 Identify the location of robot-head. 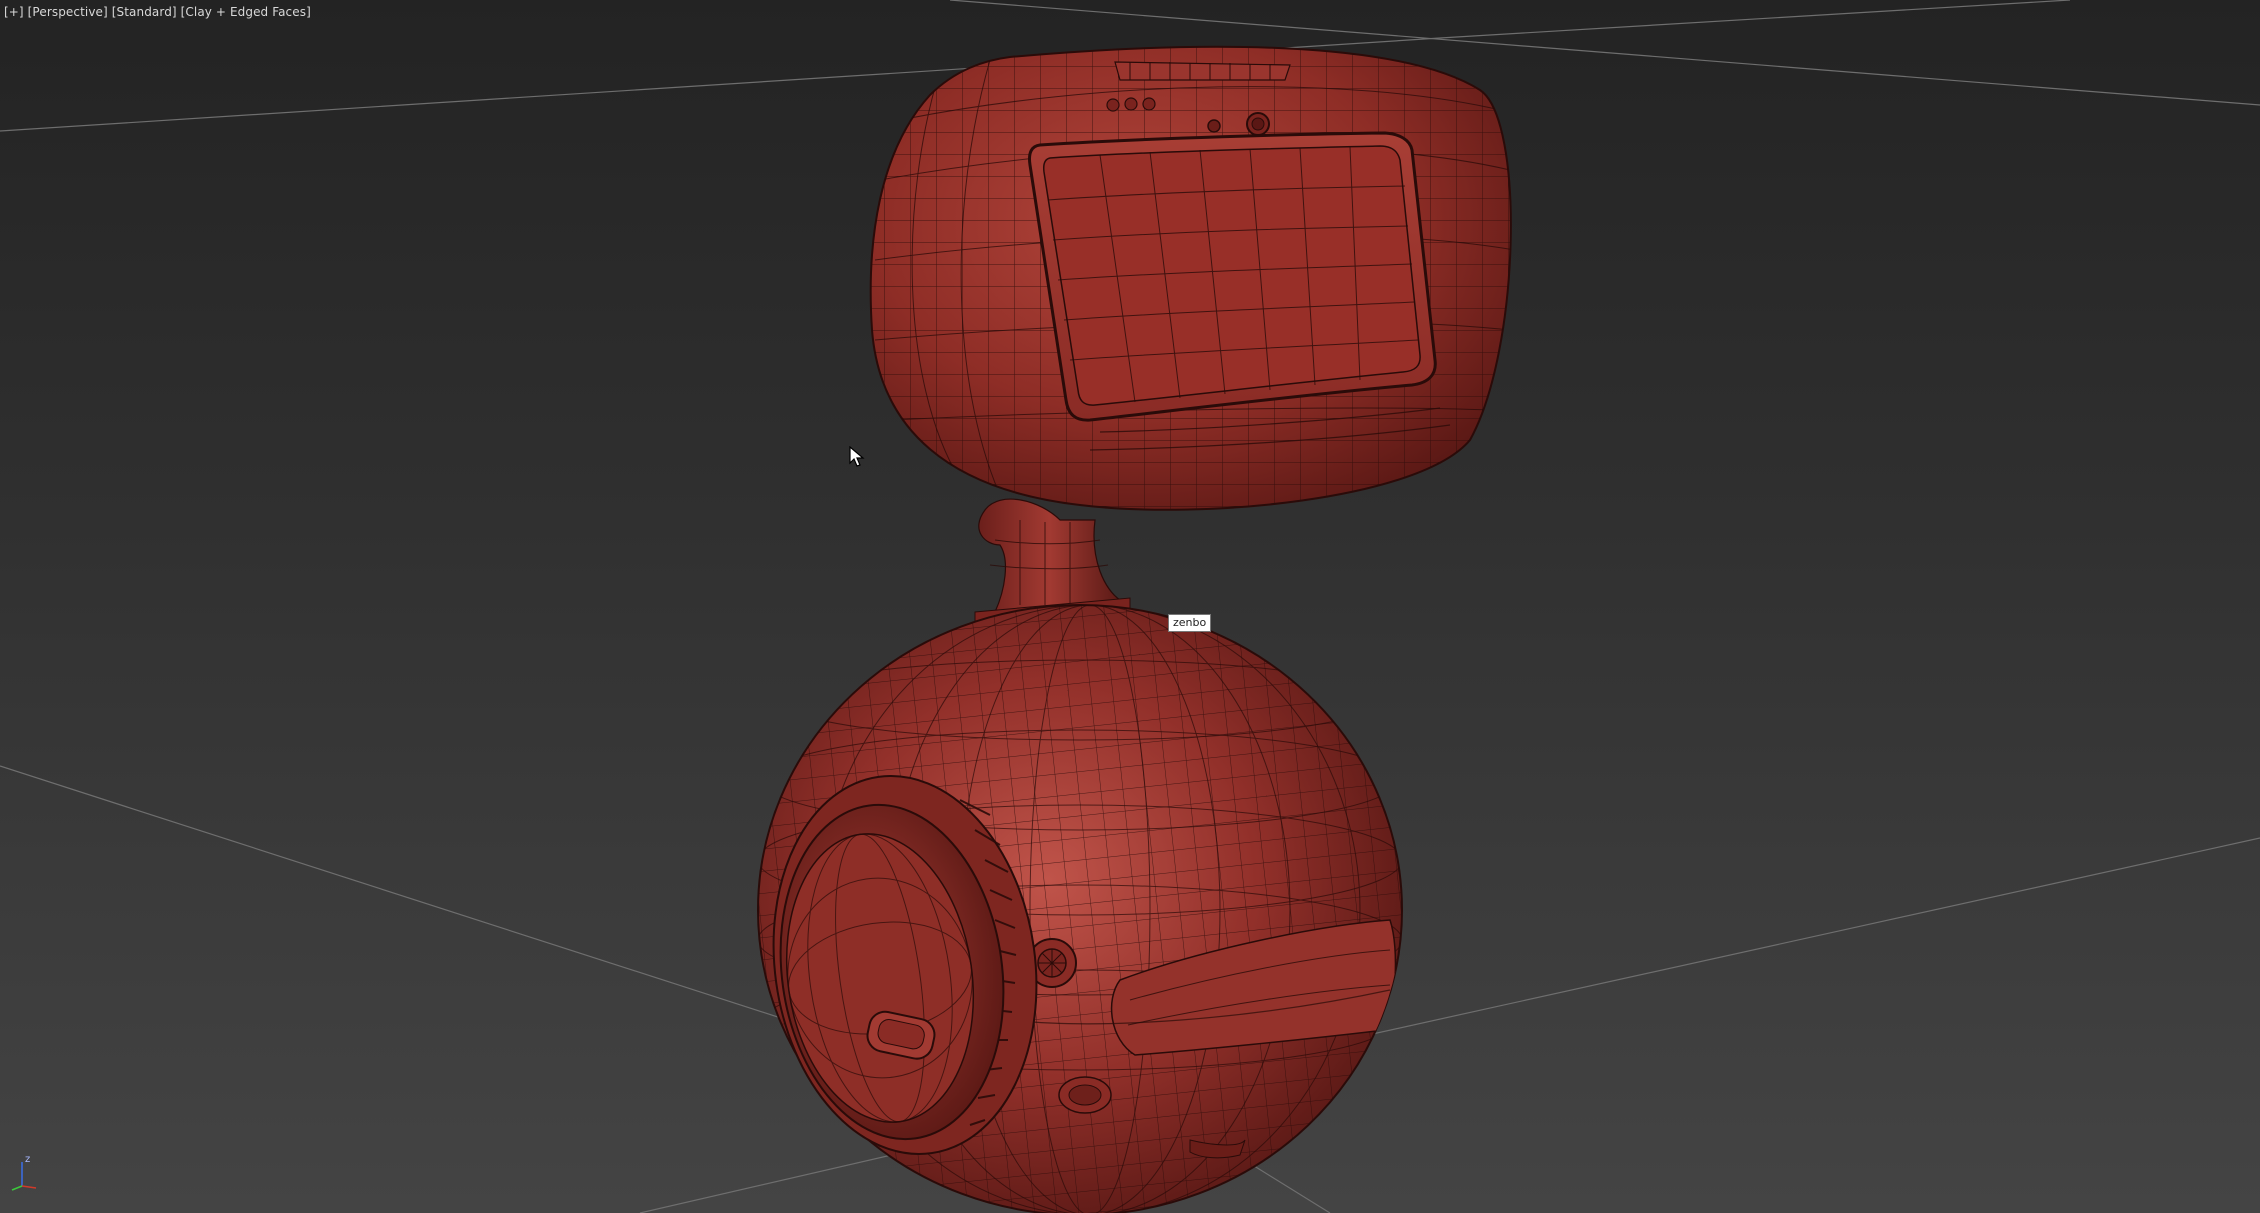
(1190, 278).